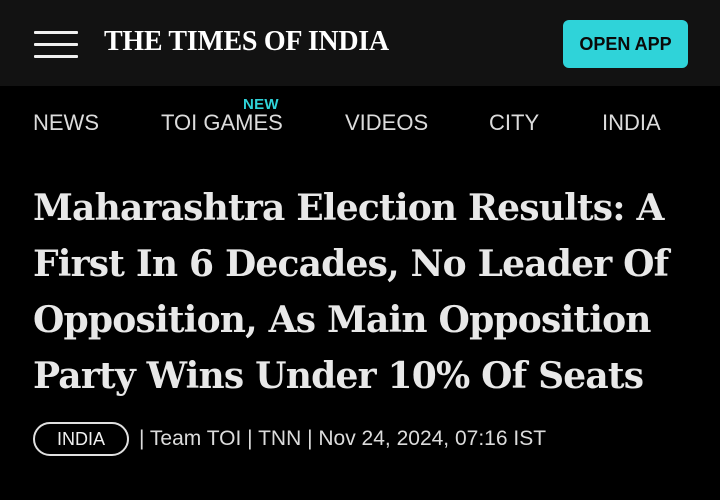 The height and width of the screenshot is (500, 720). What do you see at coordinates (261, 104) in the screenshot?
I see `new-badge: NEW` at bounding box center [261, 104].